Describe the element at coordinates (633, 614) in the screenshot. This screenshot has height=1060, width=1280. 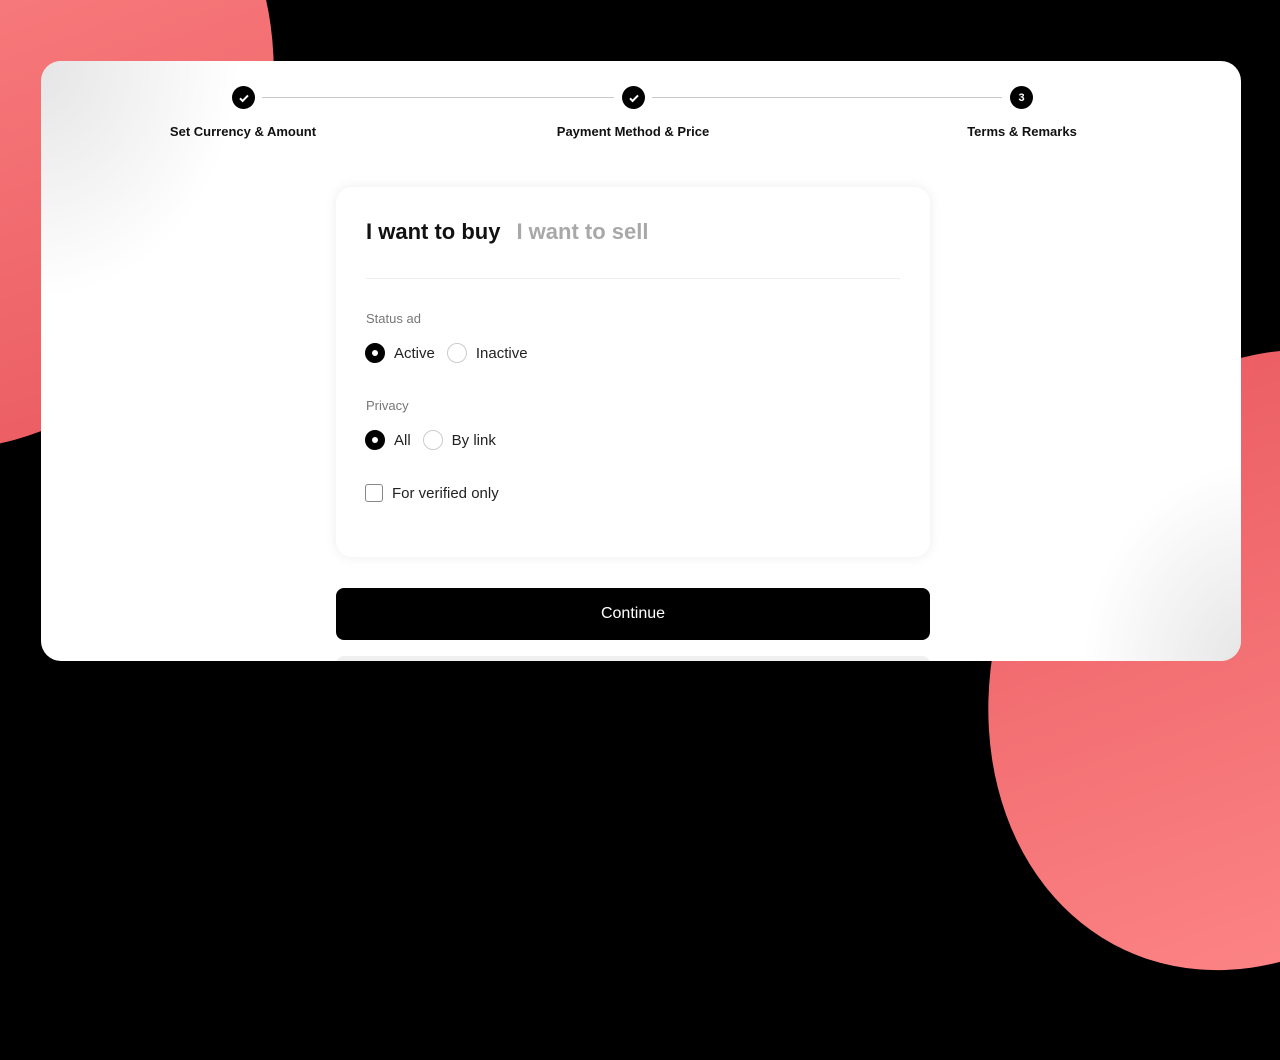
I see `continue-button: Continue` at that location.